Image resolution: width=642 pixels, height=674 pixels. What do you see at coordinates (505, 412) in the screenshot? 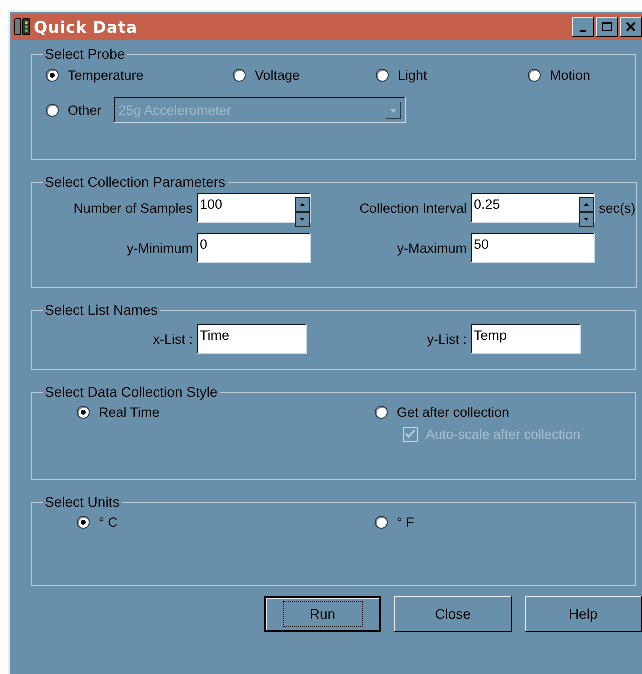
I see `style-radio: Get after collection` at bounding box center [505, 412].